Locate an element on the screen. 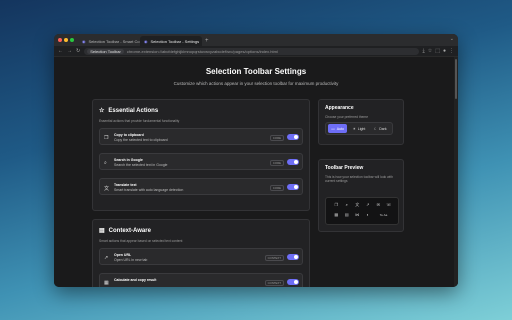  chevron-down-icon: ⌄ is located at coordinates (452, 39).